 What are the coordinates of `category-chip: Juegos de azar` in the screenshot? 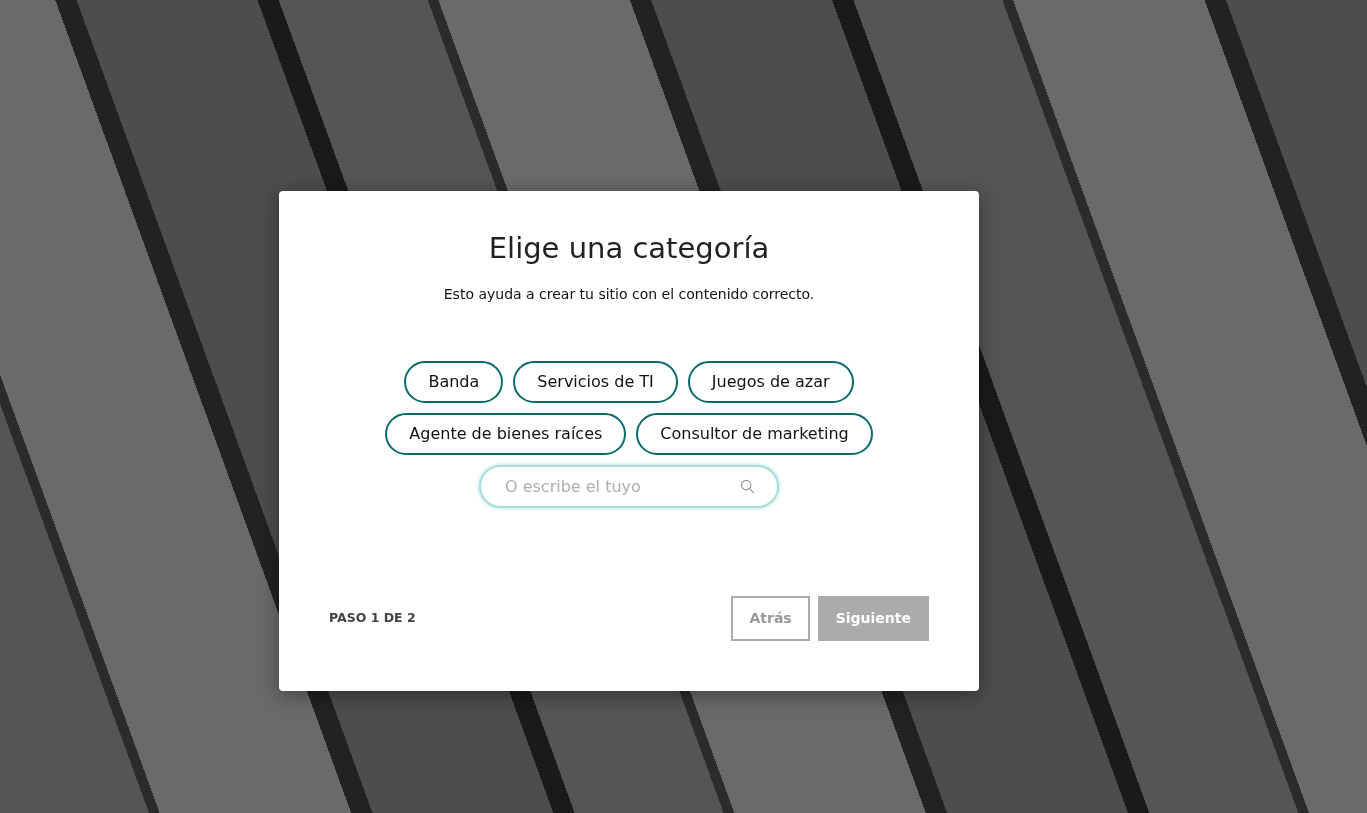 It's located at (770, 381).